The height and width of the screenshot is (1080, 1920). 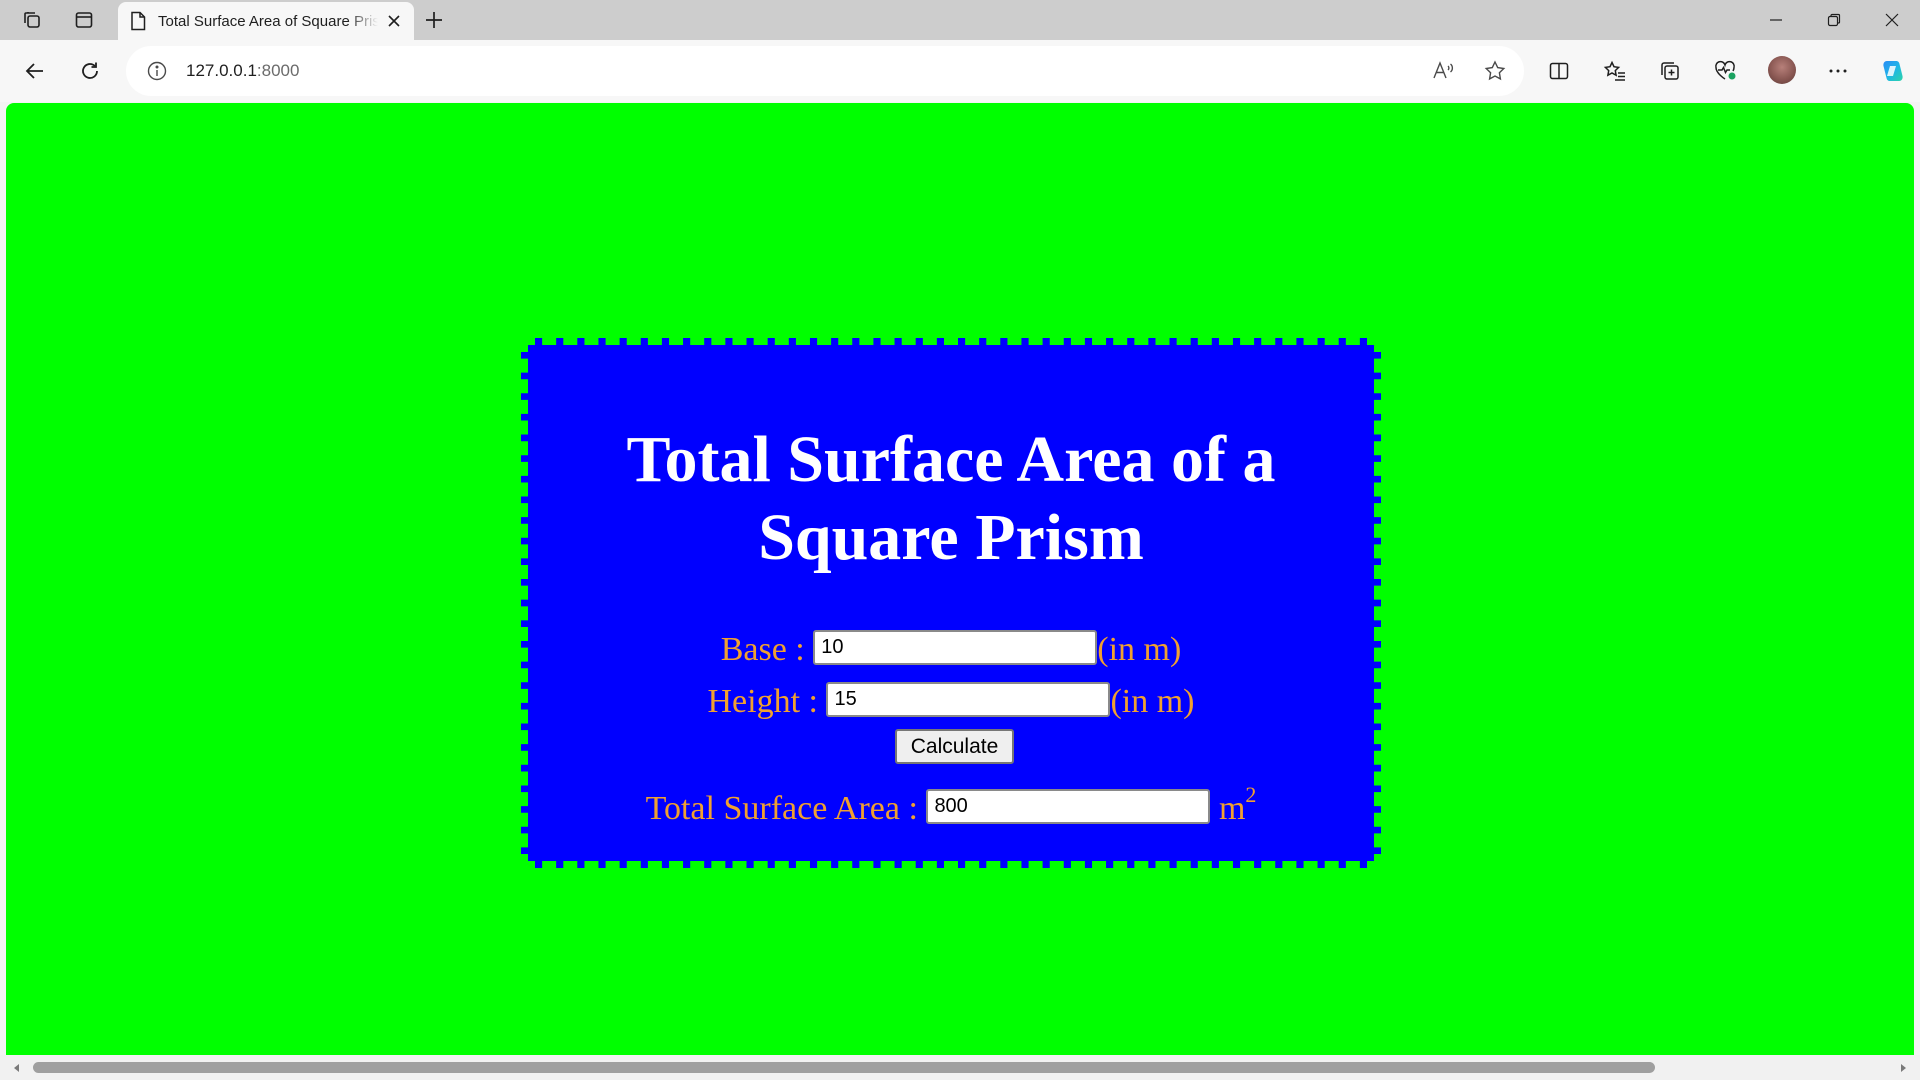 What do you see at coordinates (954, 746) in the screenshot?
I see `calculate-button: Calculate` at bounding box center [954, 746].